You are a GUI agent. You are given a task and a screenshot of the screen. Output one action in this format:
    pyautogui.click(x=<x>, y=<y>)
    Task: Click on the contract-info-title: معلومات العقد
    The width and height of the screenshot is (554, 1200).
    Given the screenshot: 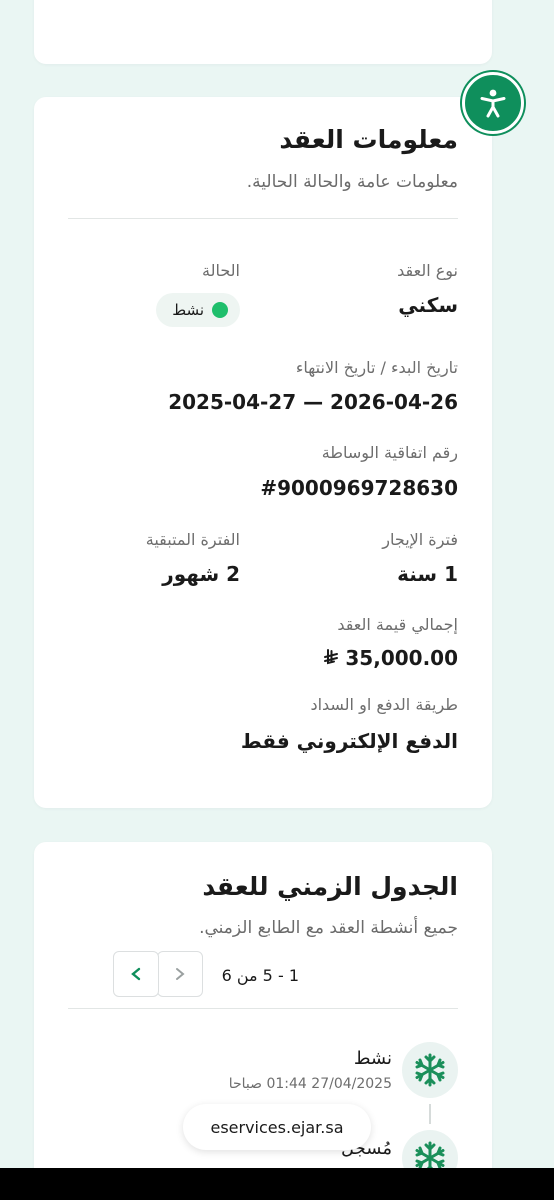 What is the action you would take?
    pyautogui.click(x=368, y=139)
    